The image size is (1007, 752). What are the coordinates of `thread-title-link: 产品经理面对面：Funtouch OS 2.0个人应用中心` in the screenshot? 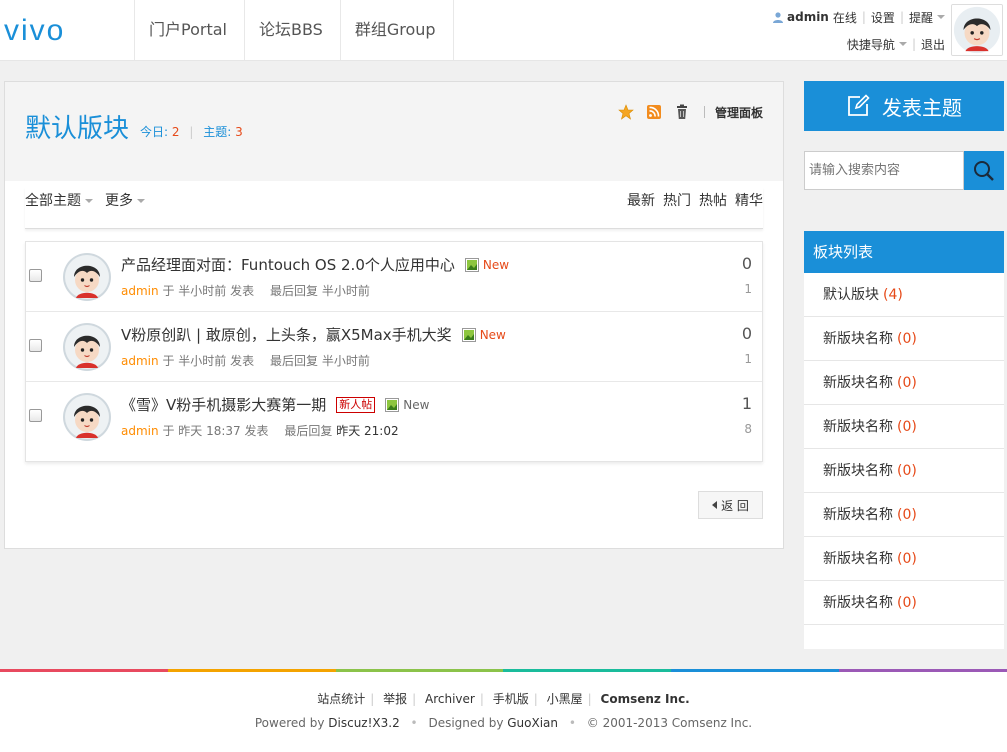 It's located at (288, 264).